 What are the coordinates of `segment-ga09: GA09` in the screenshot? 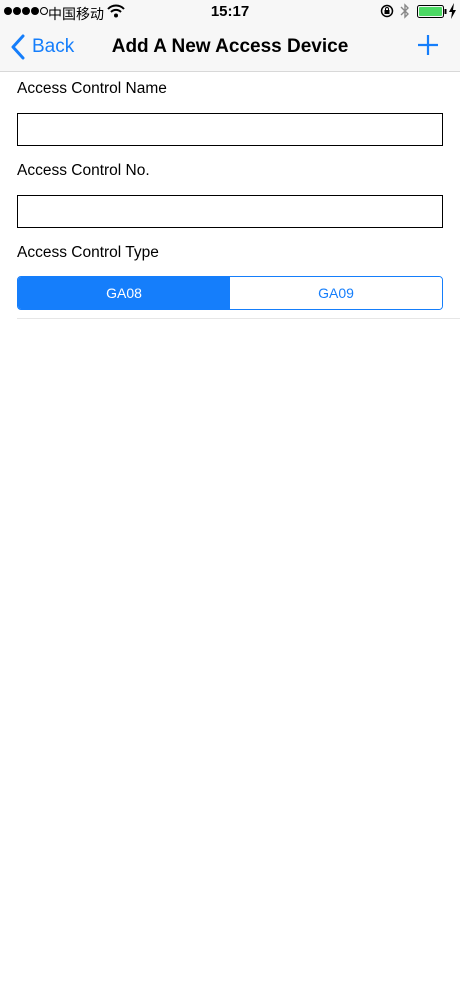 It's located at (336, 293).